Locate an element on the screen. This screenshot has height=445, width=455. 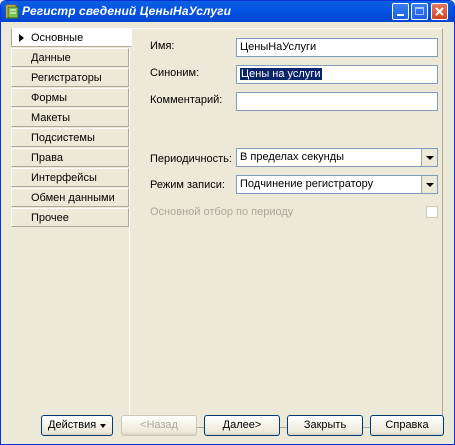
sidebar-item-recorders: Регистраторы is located at coordinates (70, 77).